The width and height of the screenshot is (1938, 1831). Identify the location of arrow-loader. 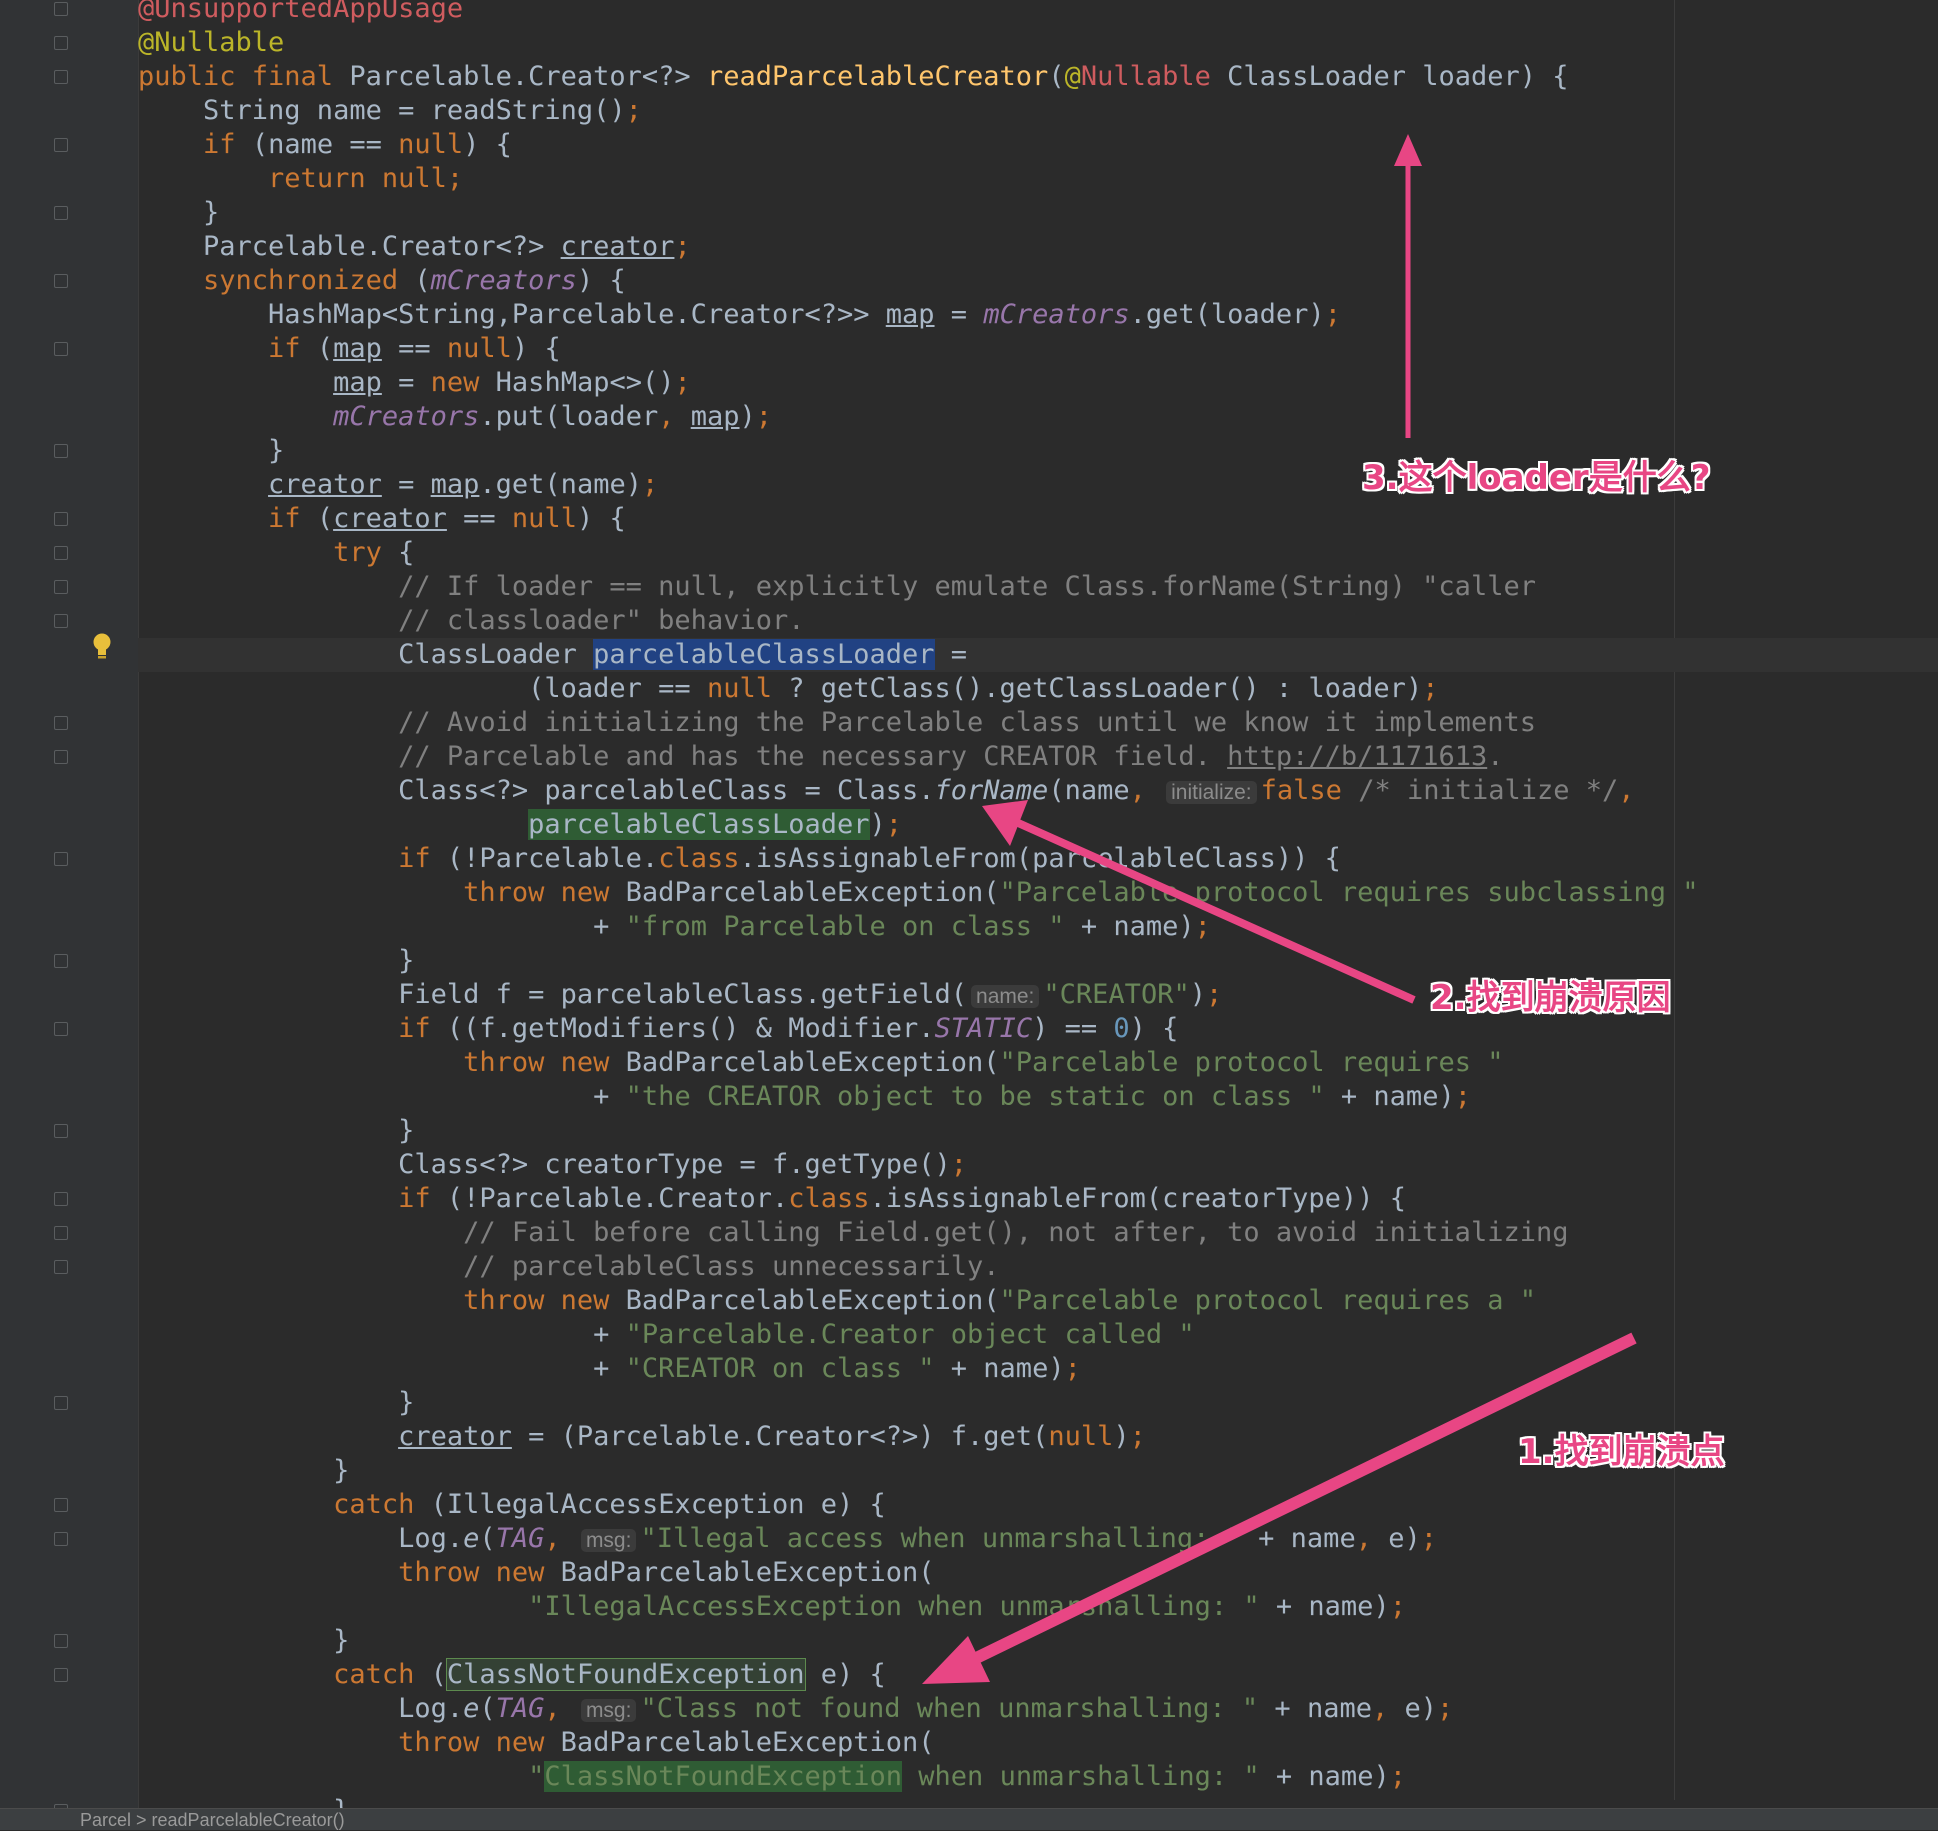
(1408, 286).